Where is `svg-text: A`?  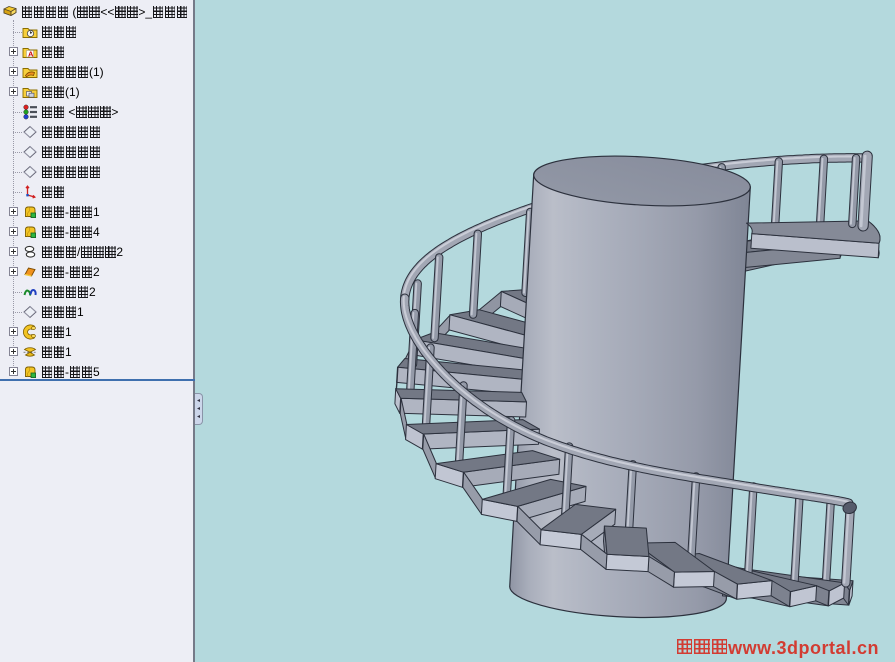 svg-text: A is located at coordinates (31, 53).